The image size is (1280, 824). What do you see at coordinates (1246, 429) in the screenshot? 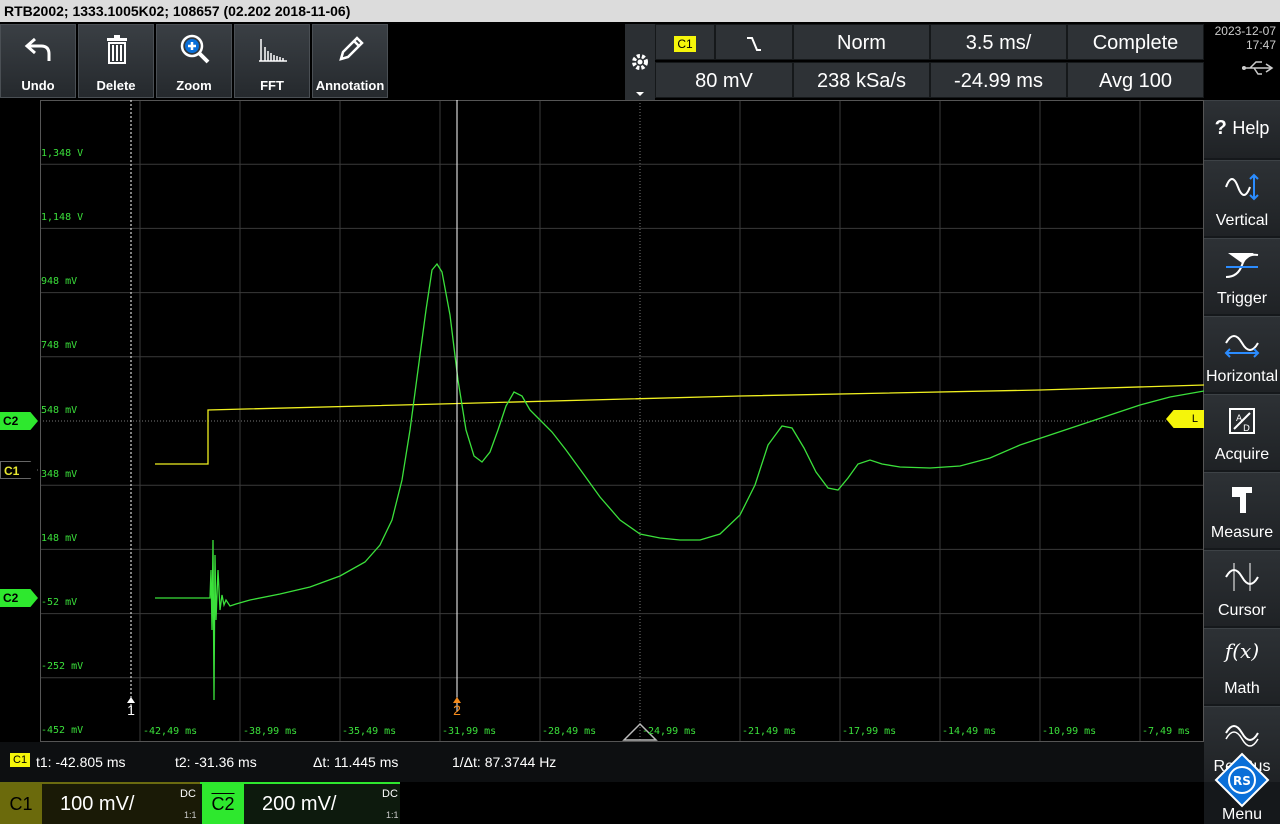
I see `svg-text: D` at bounding box center [1246, 429].